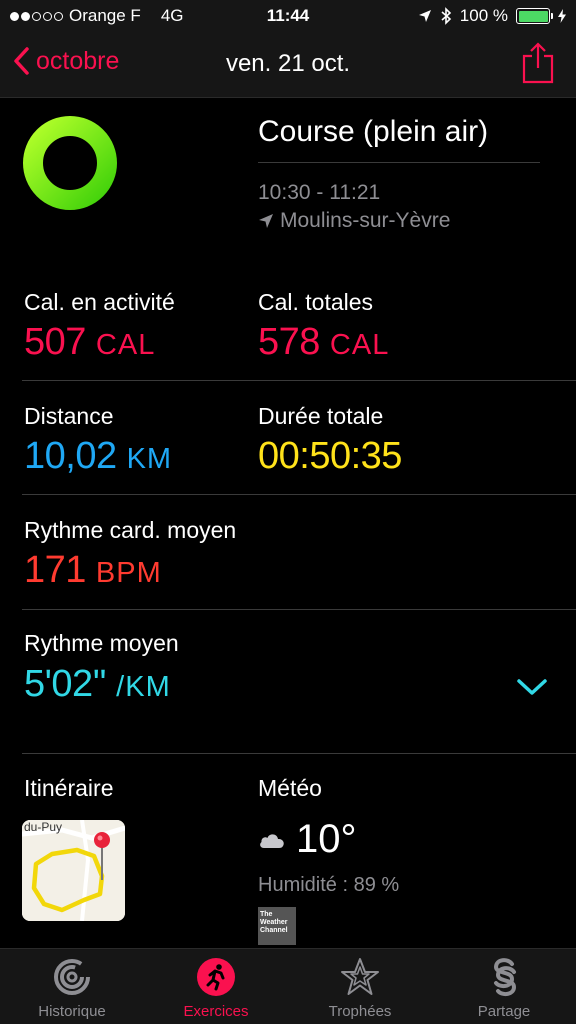 The image size is (576, 1024). Describe the element at coordinates (99, 302) in the screenshot. I see `active-calories-label: Cal. en activité` at that location.